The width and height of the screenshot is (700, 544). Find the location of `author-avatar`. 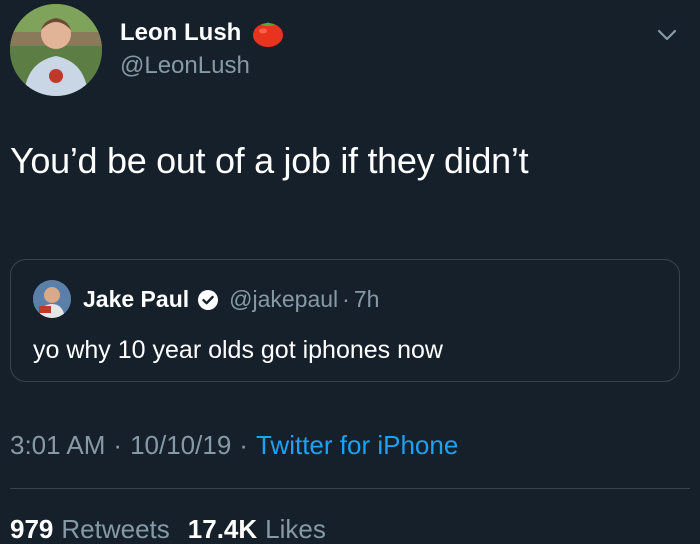

author-avatar is located at coordinates (56, 50).